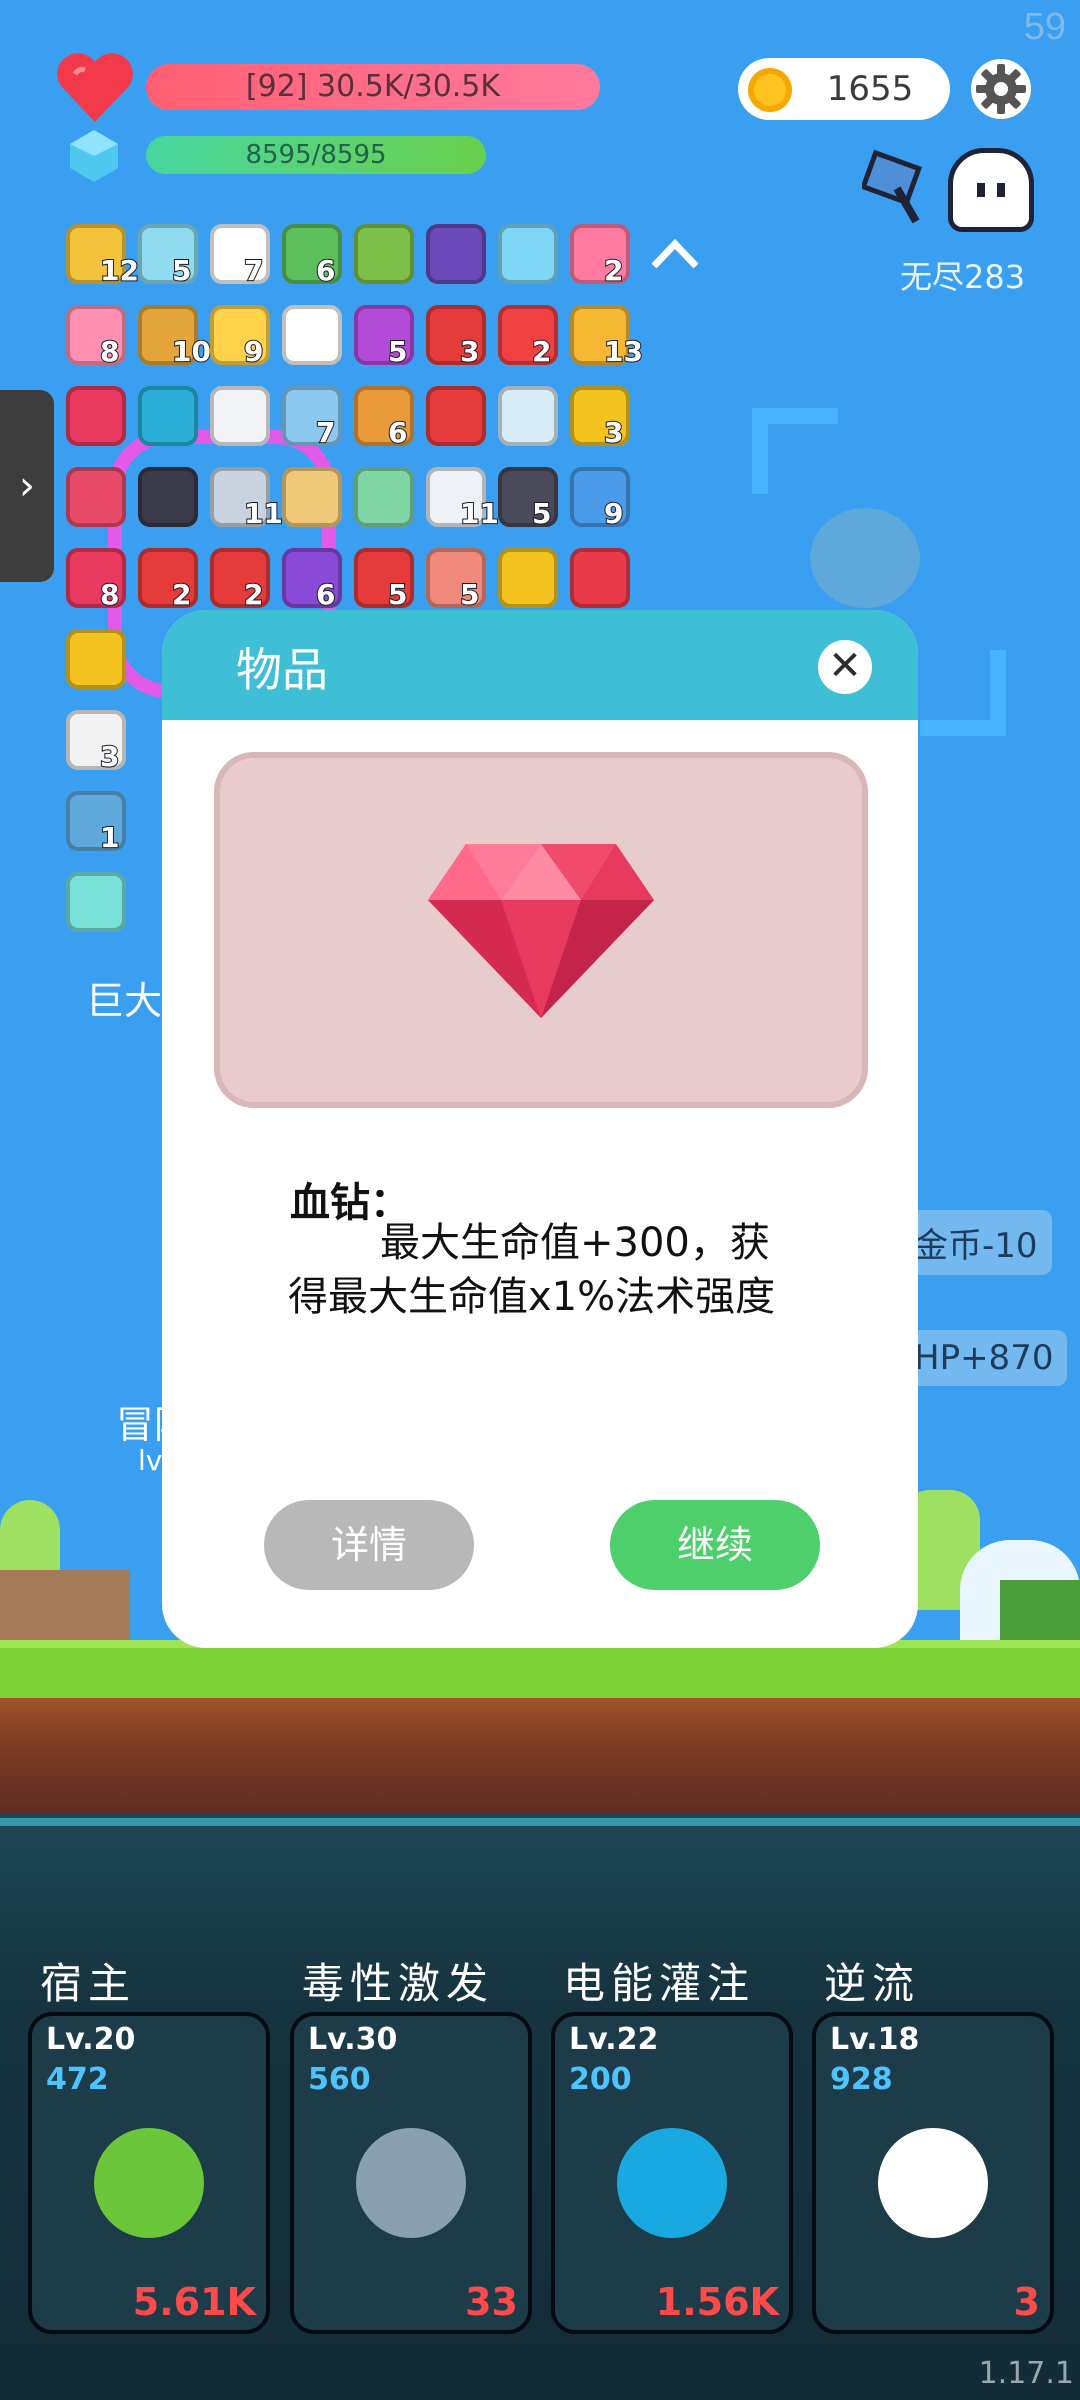  What do you see at coordinates (614, 2039) in the screenshot?
I see `skill-level: Lv.22` at bounding box center [614, 2039].